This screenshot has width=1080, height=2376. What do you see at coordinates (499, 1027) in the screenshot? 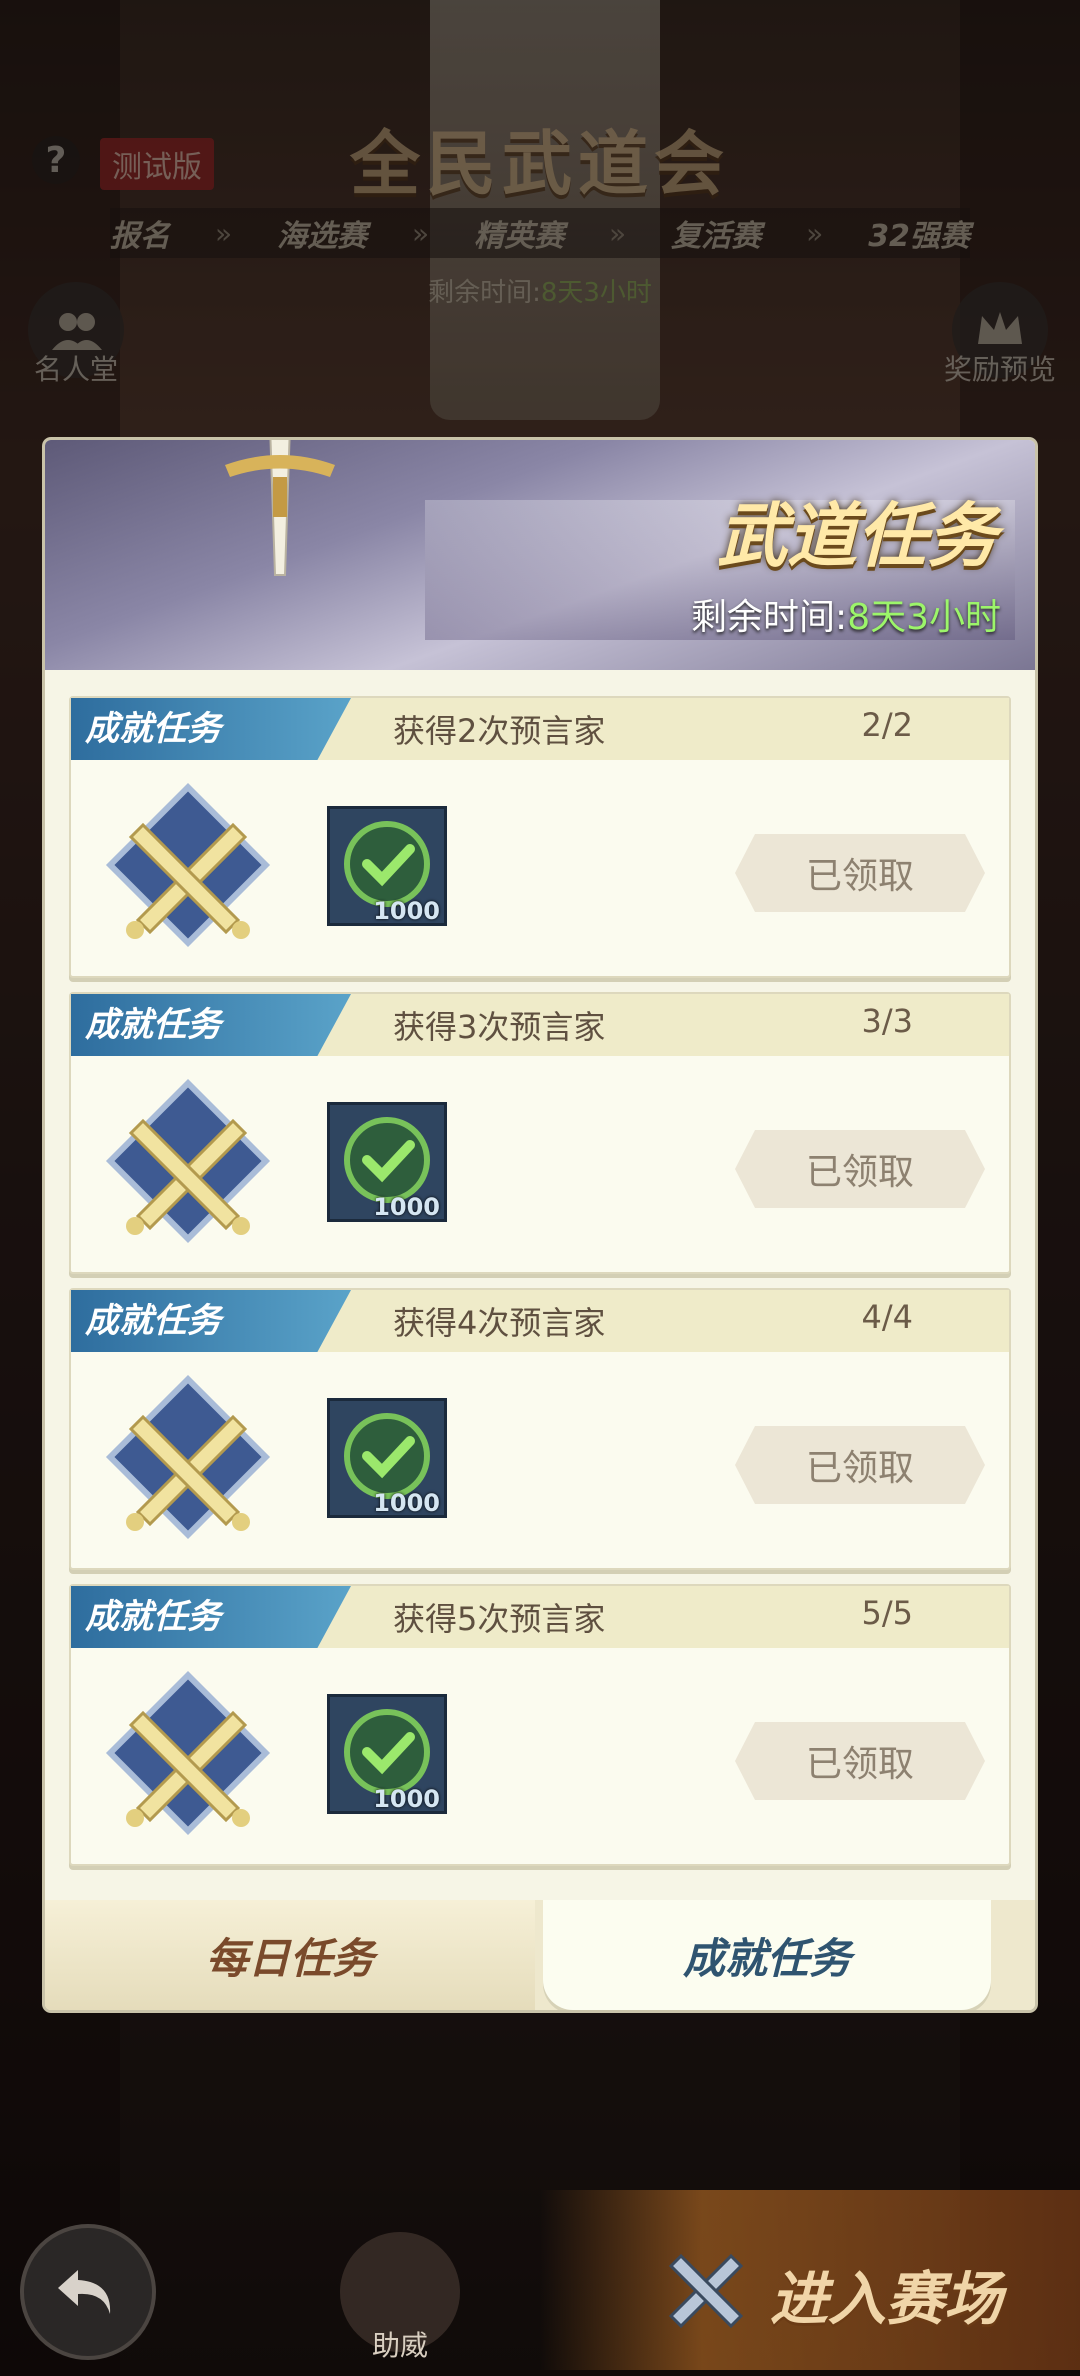
I see `task-description: 获得3次预言家` at bounding box center [499, 1027].